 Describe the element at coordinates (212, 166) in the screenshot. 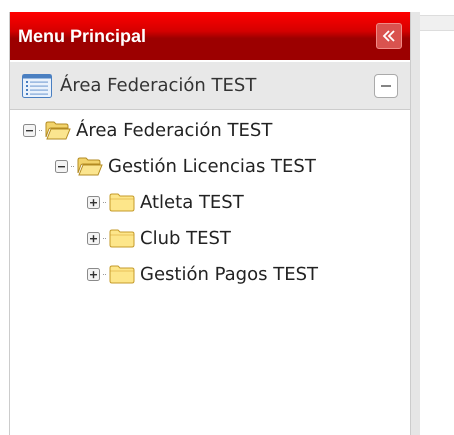

I see `tree-item: Gestión Licencias TEST` at that location.